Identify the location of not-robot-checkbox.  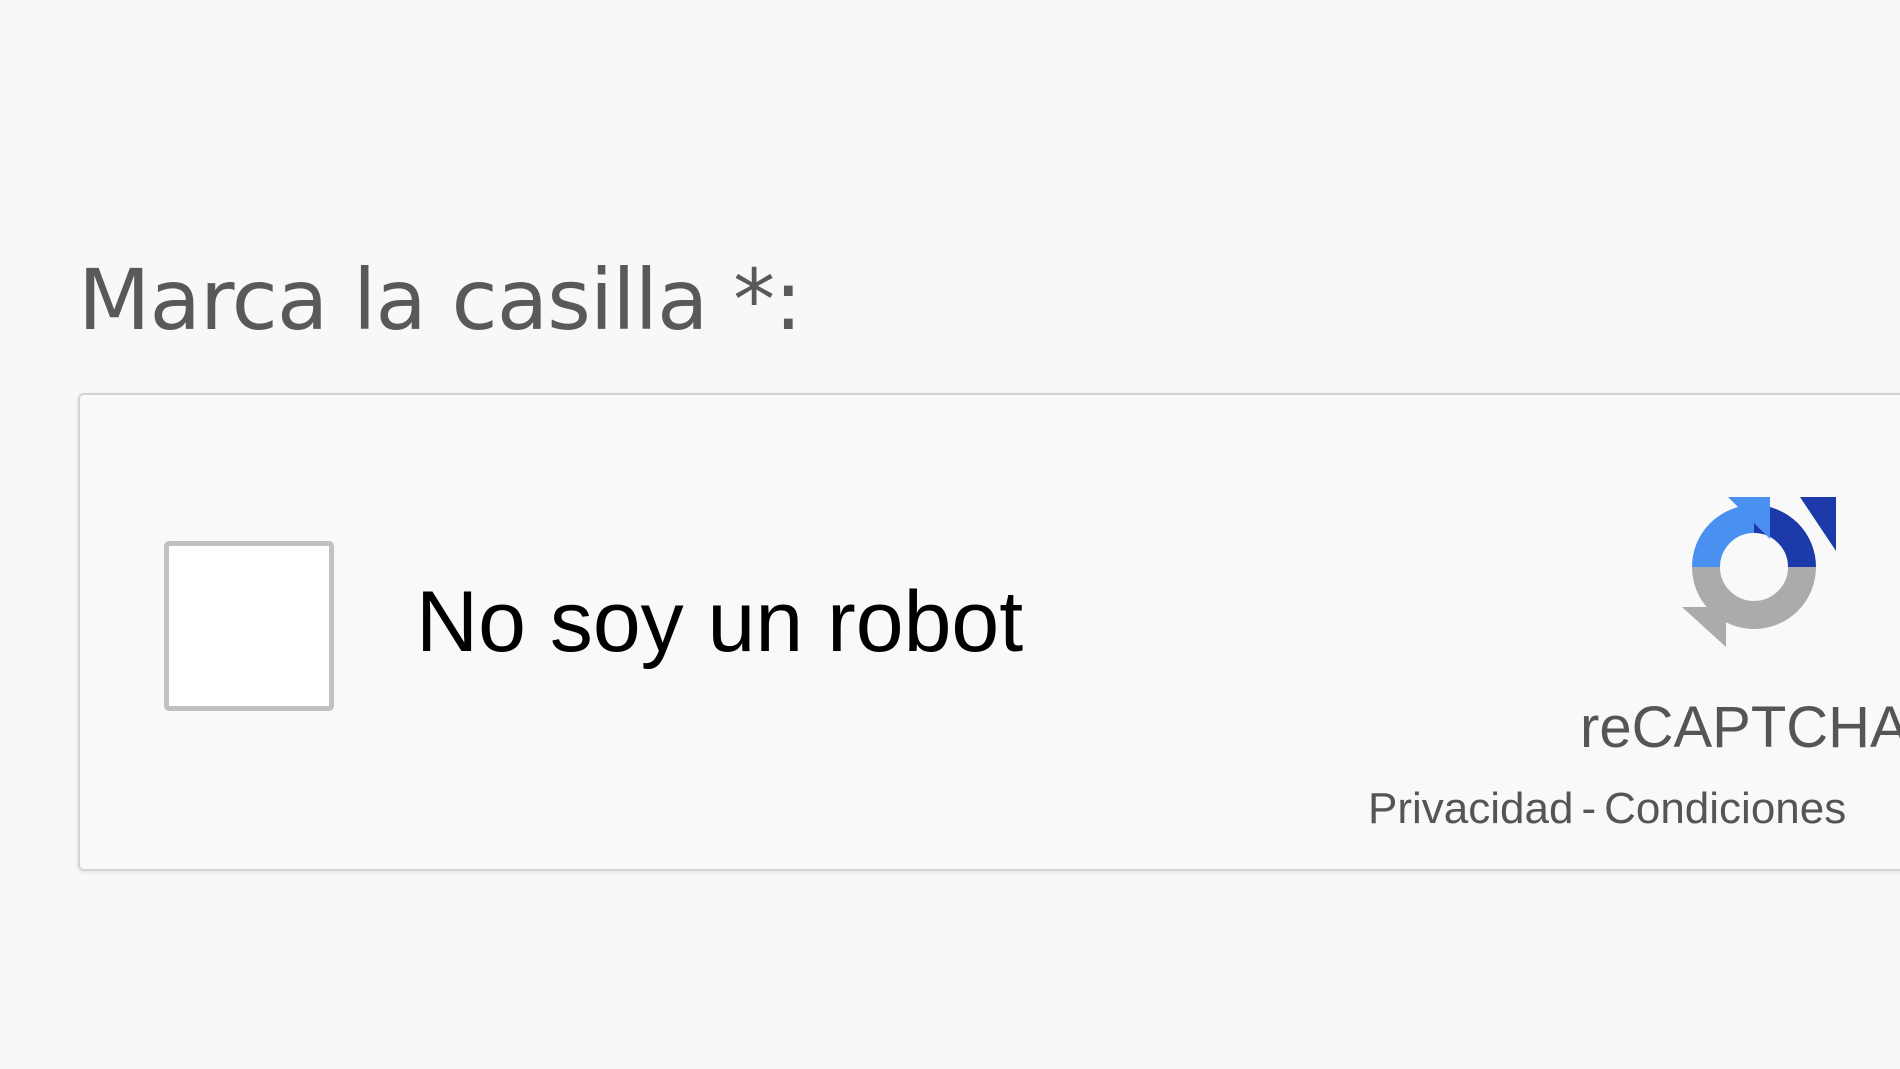
(249, 626).